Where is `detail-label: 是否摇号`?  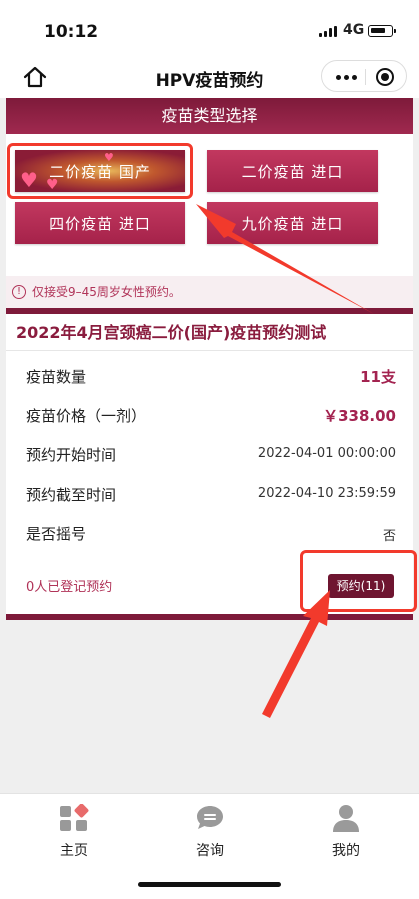
detail-label: 是否摇号 is located at coordinates (56, 534).